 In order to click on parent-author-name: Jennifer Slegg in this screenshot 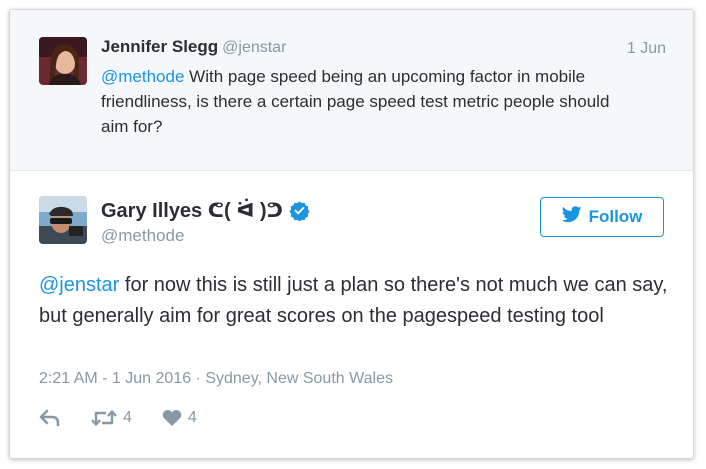, I will do `click(159, 46)`.